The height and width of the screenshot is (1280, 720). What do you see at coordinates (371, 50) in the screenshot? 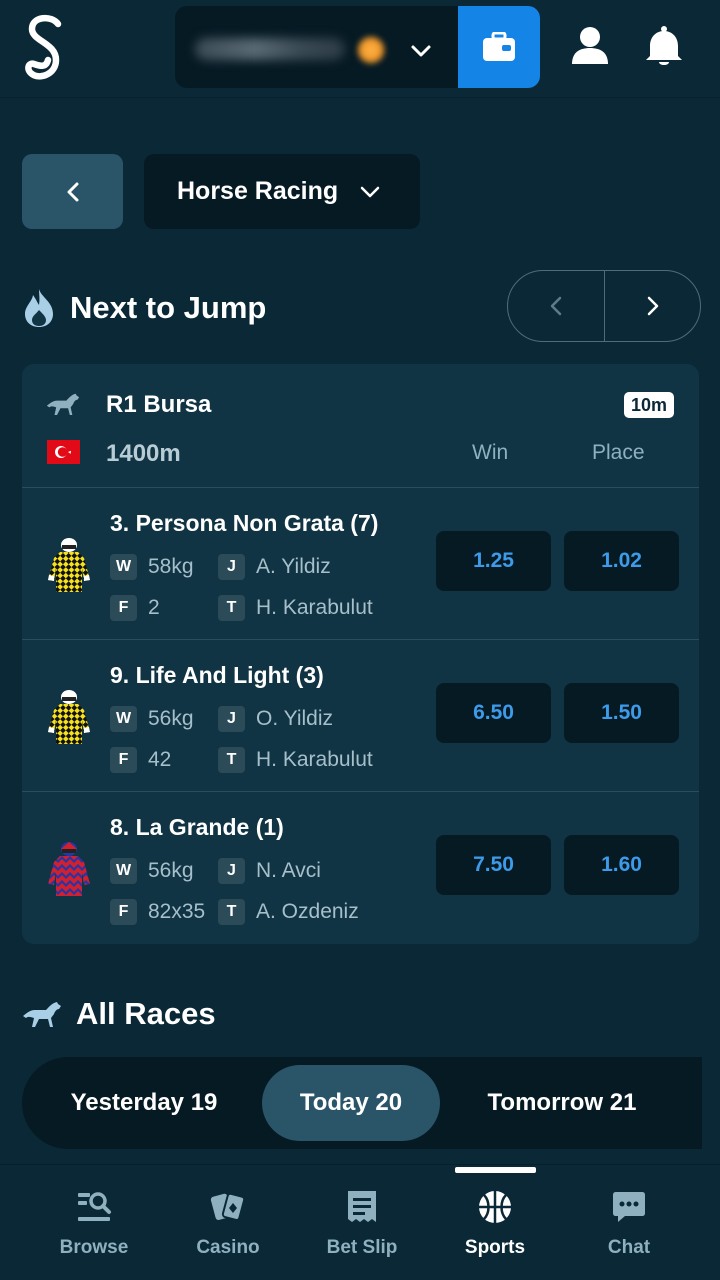
I see `coin-icon` at bounding box center [371, 50].